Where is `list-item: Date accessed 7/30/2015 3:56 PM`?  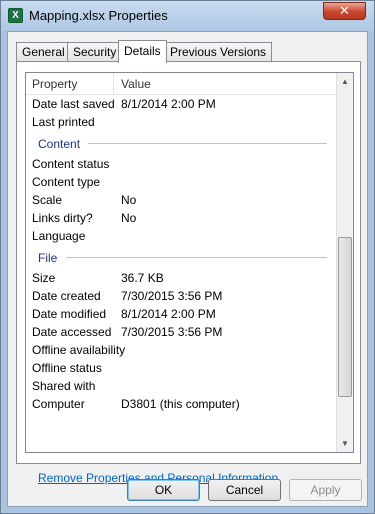 list-item: Date accessed 7/30/2015 3:56 PM is located at coordinates (181, 332).